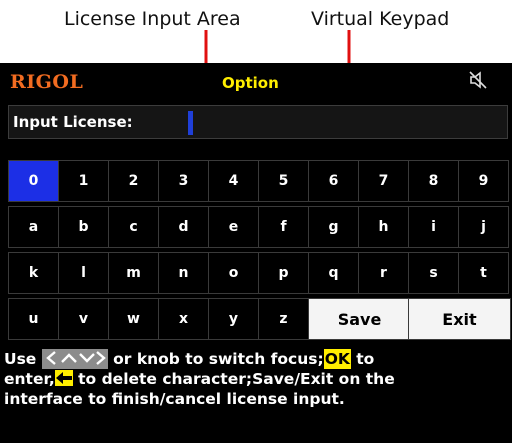  I want to click on exit-button: Exit, so click(459, 319).